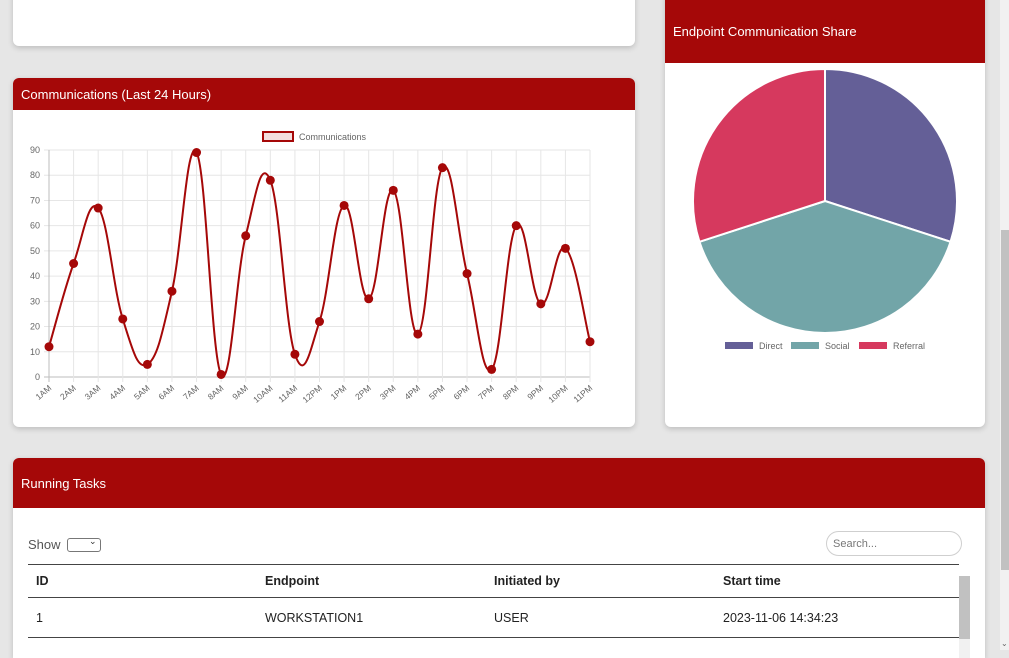  I want to click on data-point-9am, so click(246, 236).